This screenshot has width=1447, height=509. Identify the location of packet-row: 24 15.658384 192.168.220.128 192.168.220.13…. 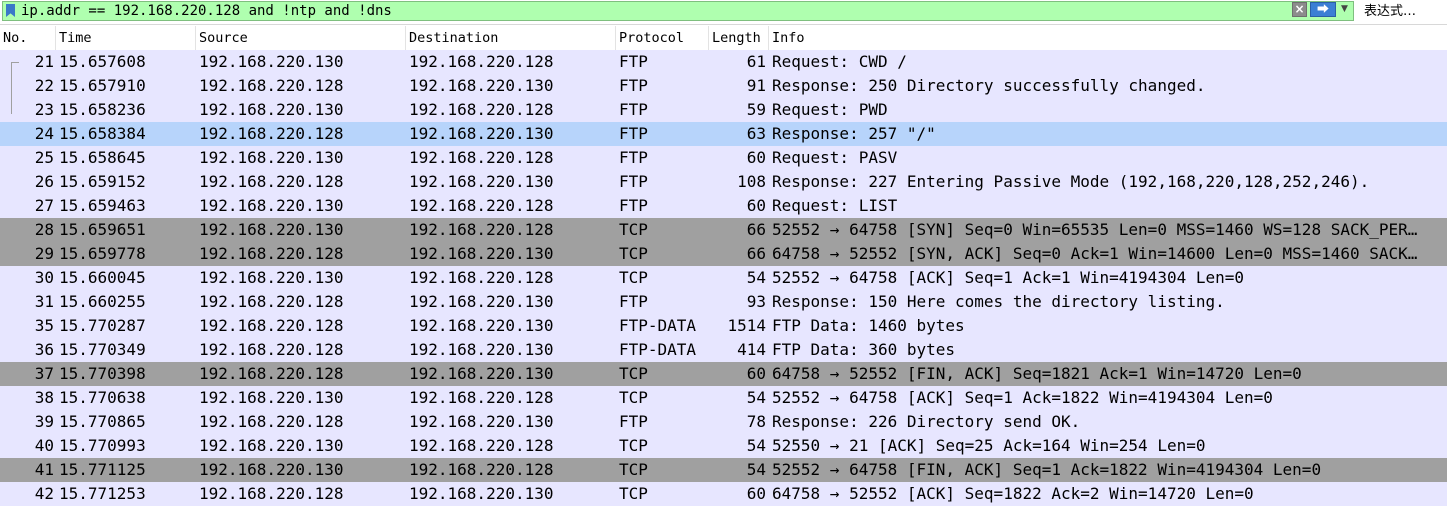
(723, 134).